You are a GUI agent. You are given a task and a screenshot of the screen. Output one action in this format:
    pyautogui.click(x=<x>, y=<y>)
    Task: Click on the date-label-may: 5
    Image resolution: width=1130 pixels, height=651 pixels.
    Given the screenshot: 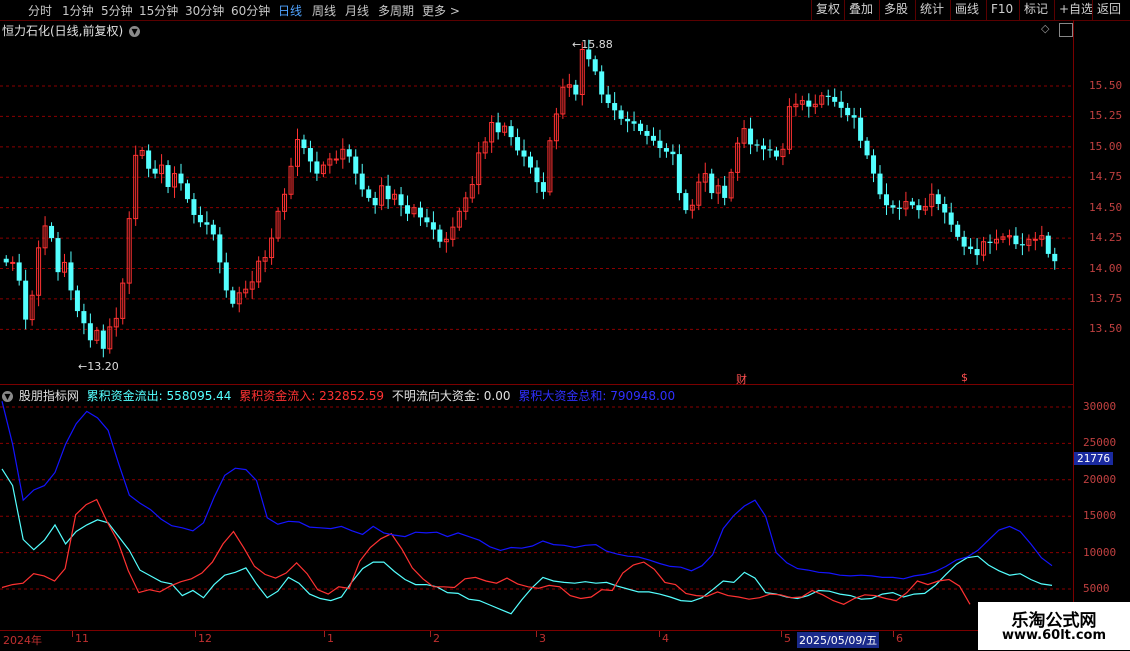 What is the action you would take?
    pyautogui.click(x=787, y=638)
    